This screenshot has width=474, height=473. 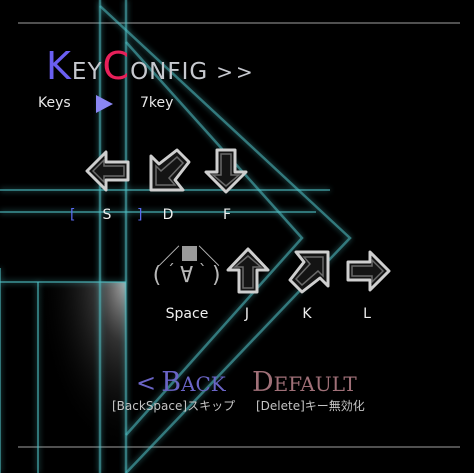 What do you see at coordinates (174, 406) in the screenshot?
I see `back-hint: [BackSpace]スキップ` at bounding box center [174, 406].